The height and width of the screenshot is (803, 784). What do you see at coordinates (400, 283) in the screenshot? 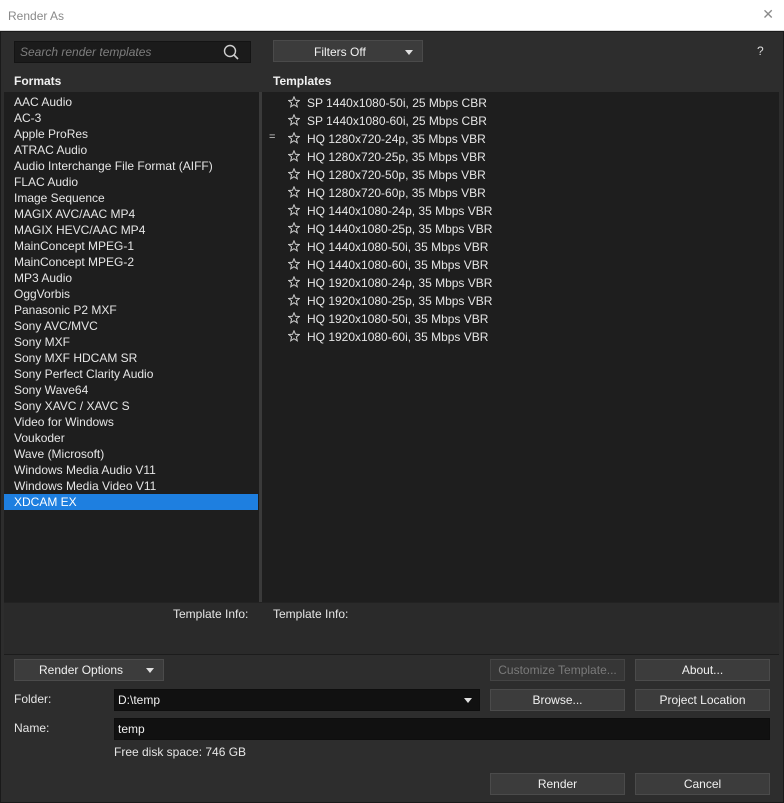
I see `template-label: HQ 1920x1080-24p, 35 Mbps VBR` at bounding box center [400, 283].